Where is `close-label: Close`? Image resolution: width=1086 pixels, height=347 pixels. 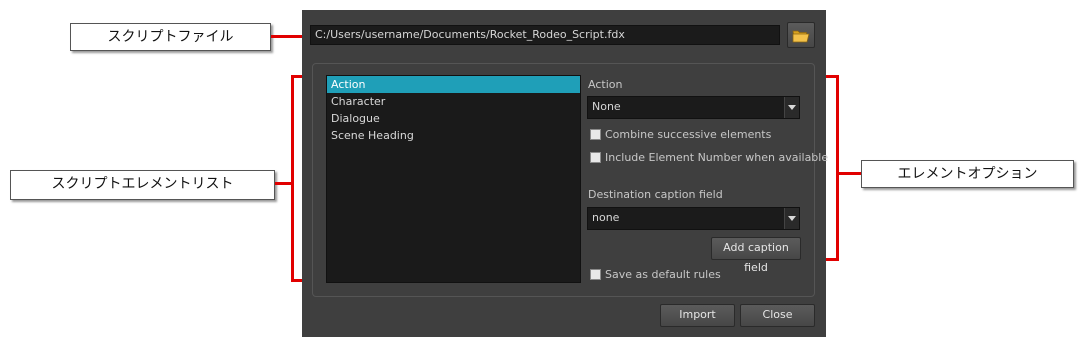 close-label: Close is located at coordinates (777, 314).